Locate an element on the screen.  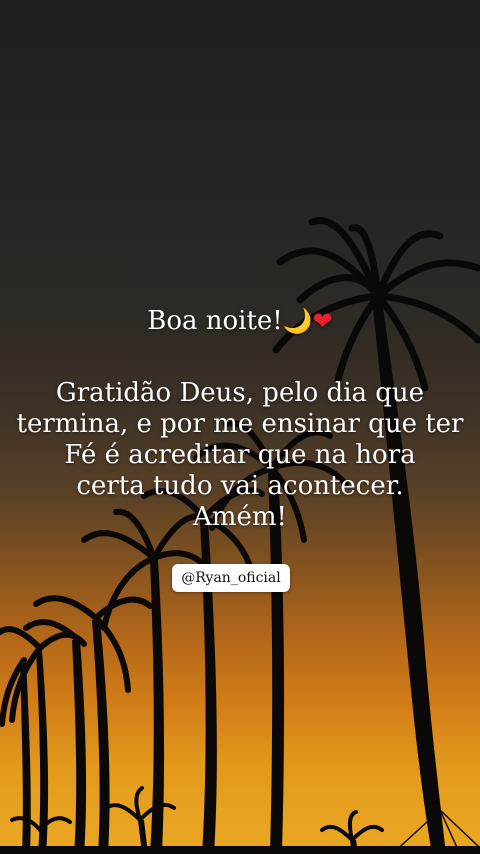
palm-trees-small-bottom is located at coordinates (240, 820).